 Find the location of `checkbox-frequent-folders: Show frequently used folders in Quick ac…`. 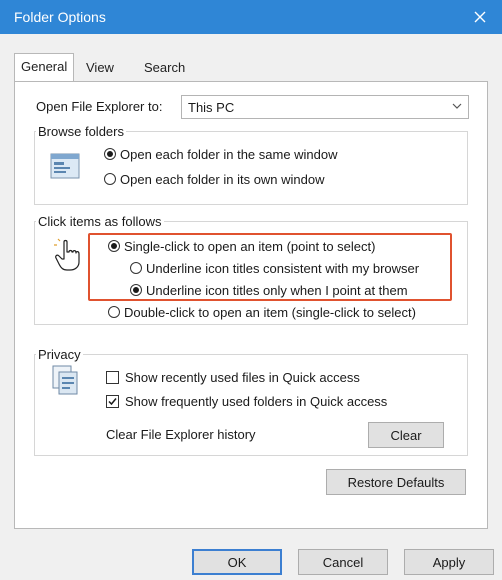

checkbox-frequent-folders: Show frequently used folders in Quick ac… is located at coordinates (246, 401).